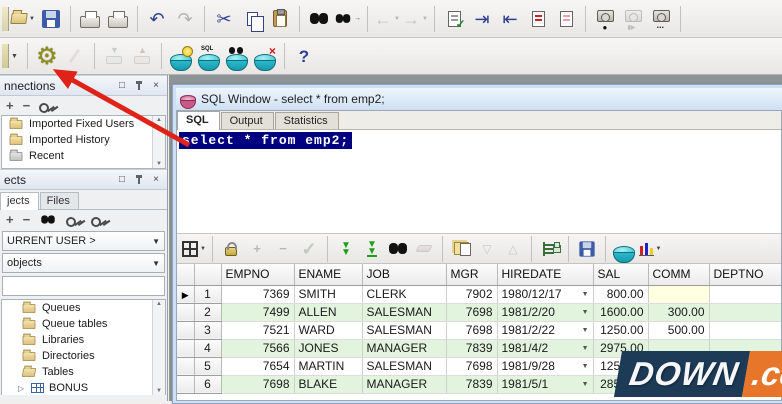 The image size is (782, 404). What do you see at coordinates (208, 312) in the screenshot?
I see `row-number: 2` at bounding box center [208, 312].